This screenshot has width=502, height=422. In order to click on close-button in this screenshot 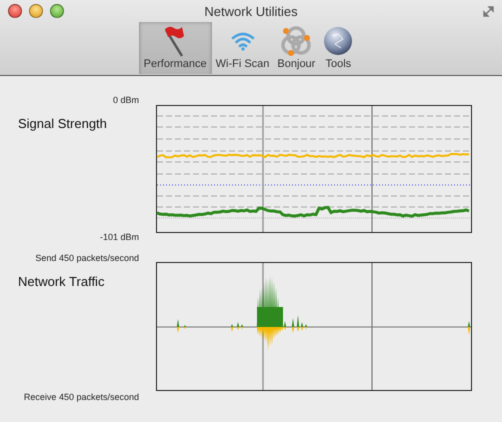, I will do `click(15, 11)`.